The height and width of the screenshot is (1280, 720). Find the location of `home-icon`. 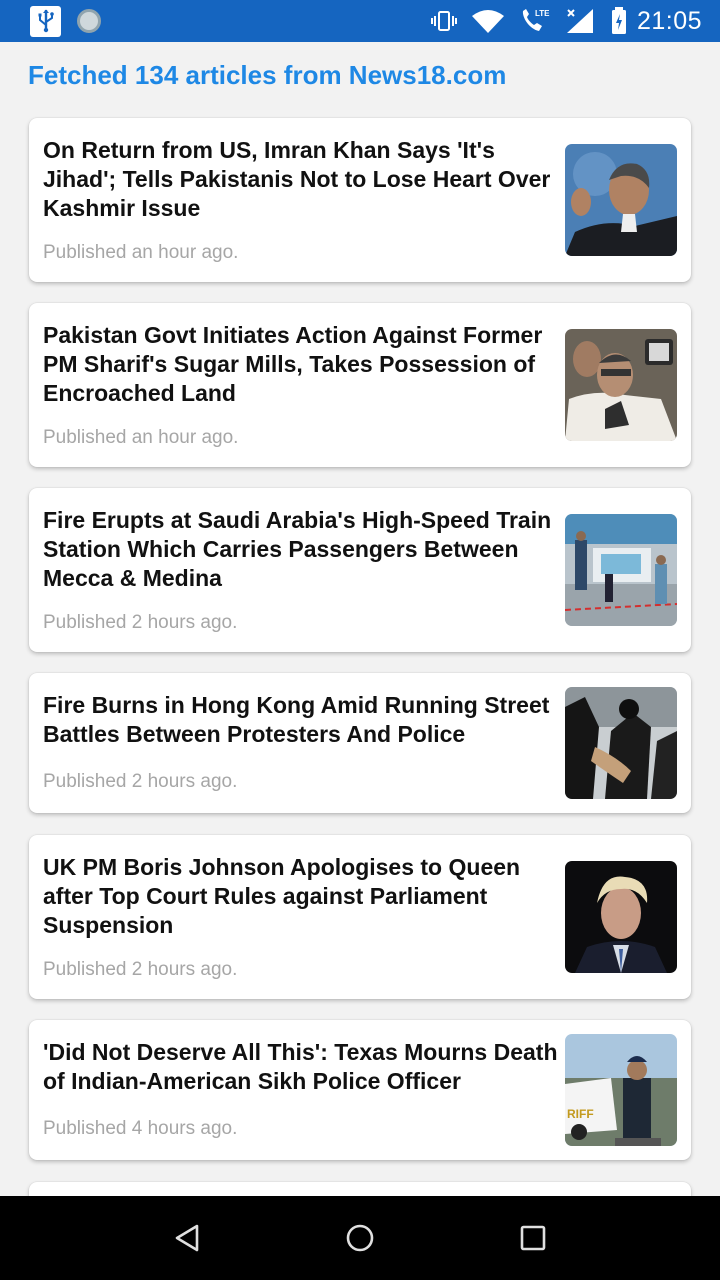

home-icon is located at coordinates (360, 1238).